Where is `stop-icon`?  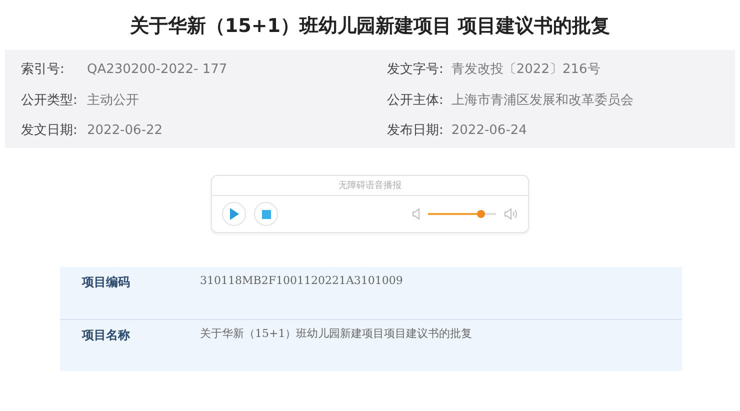 stop-icon is located at coordinates (266, 214).